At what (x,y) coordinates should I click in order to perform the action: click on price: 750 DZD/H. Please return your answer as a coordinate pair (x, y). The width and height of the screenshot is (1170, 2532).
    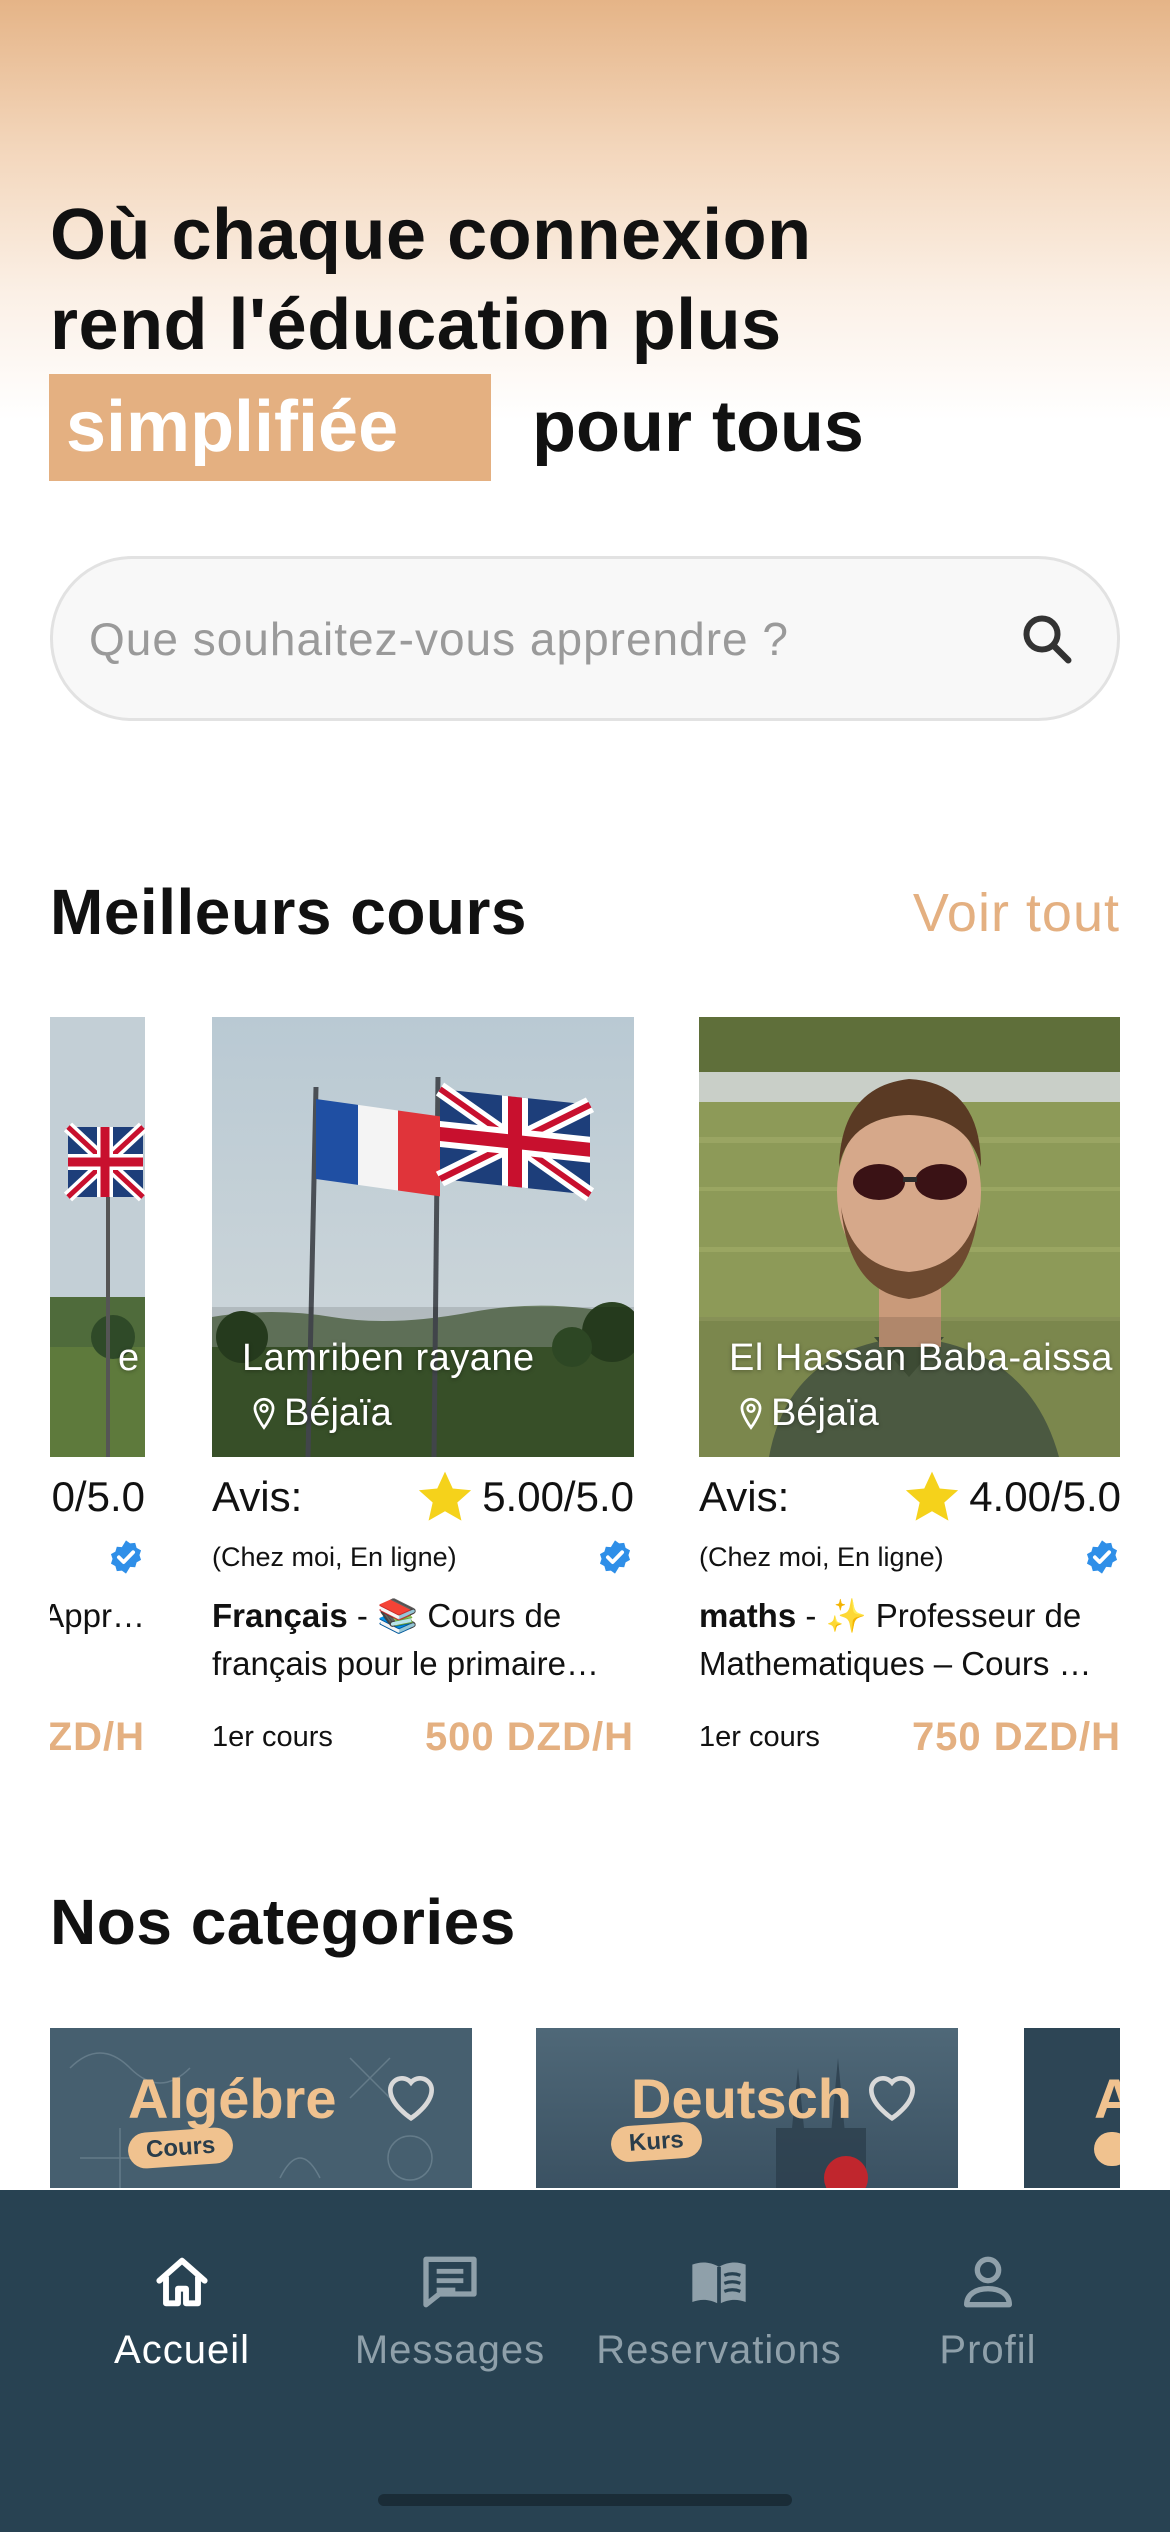
    Looking at the image, I should click on (1015, 1736).